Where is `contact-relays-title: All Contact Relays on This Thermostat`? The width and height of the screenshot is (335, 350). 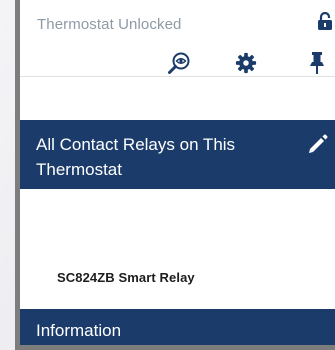
contact-relays-title: All Contact Relays on This Thermostat is located at coordinates (136, 157).